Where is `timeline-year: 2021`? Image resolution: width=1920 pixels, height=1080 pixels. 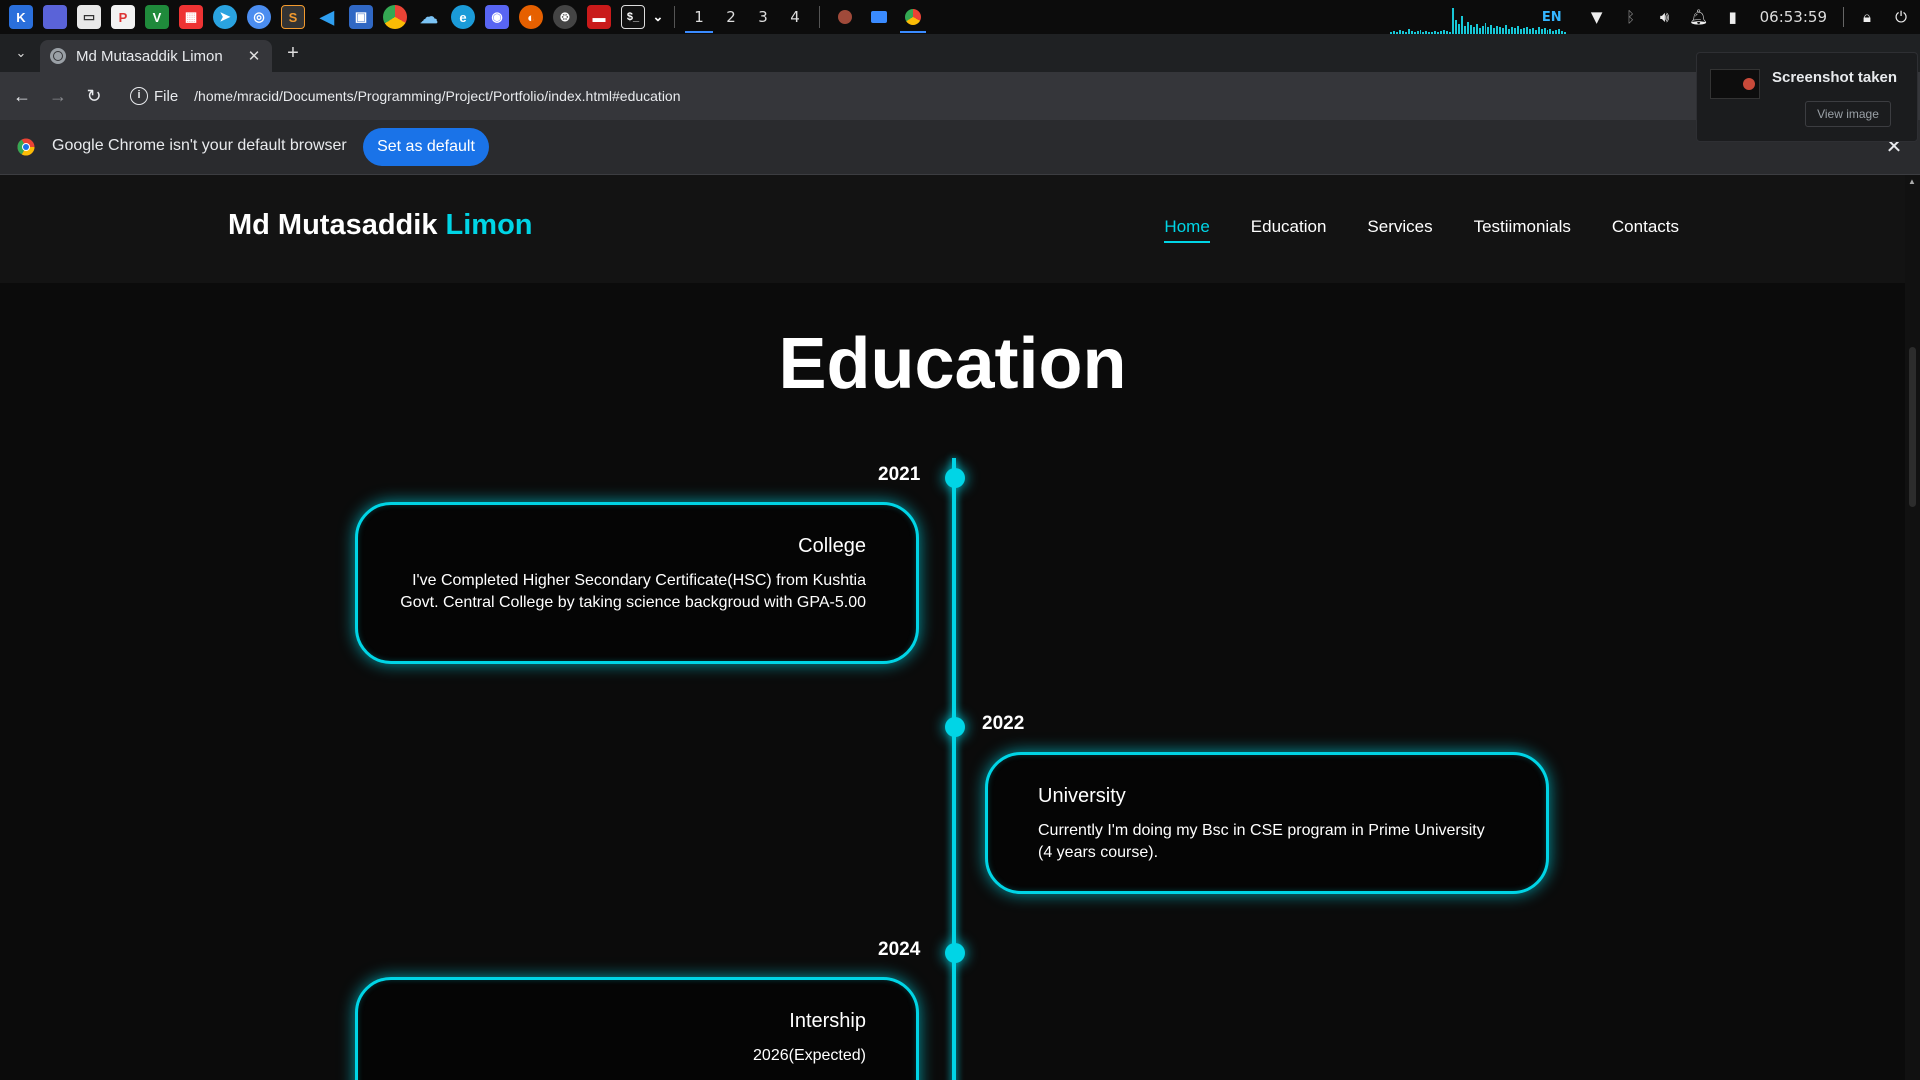 timeline-year: 2021 is located at coordinates (899, 474).